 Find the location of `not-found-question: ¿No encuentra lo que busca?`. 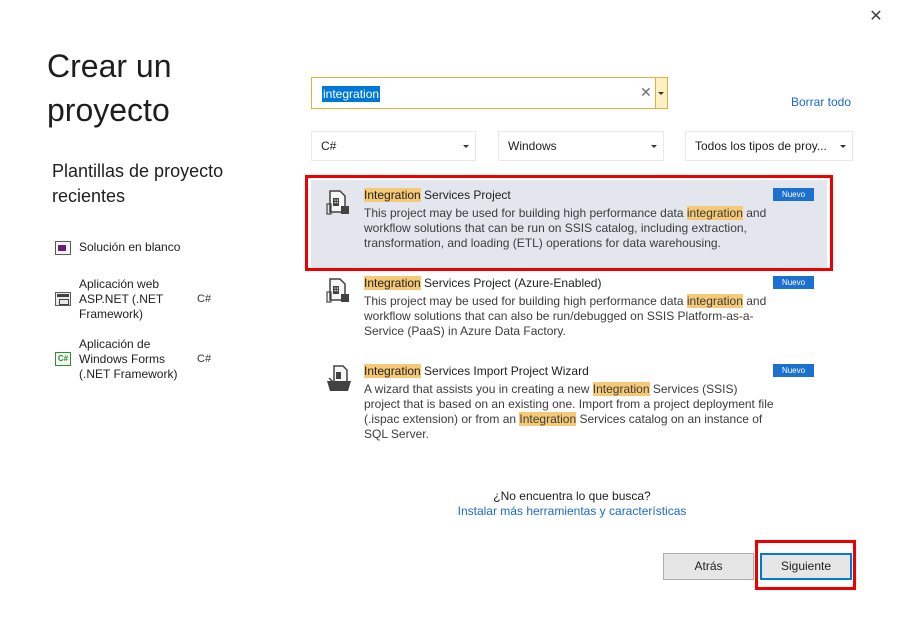

not-found-question: ¿No encuentra lo que busca? is located at coordinates (572, 496).